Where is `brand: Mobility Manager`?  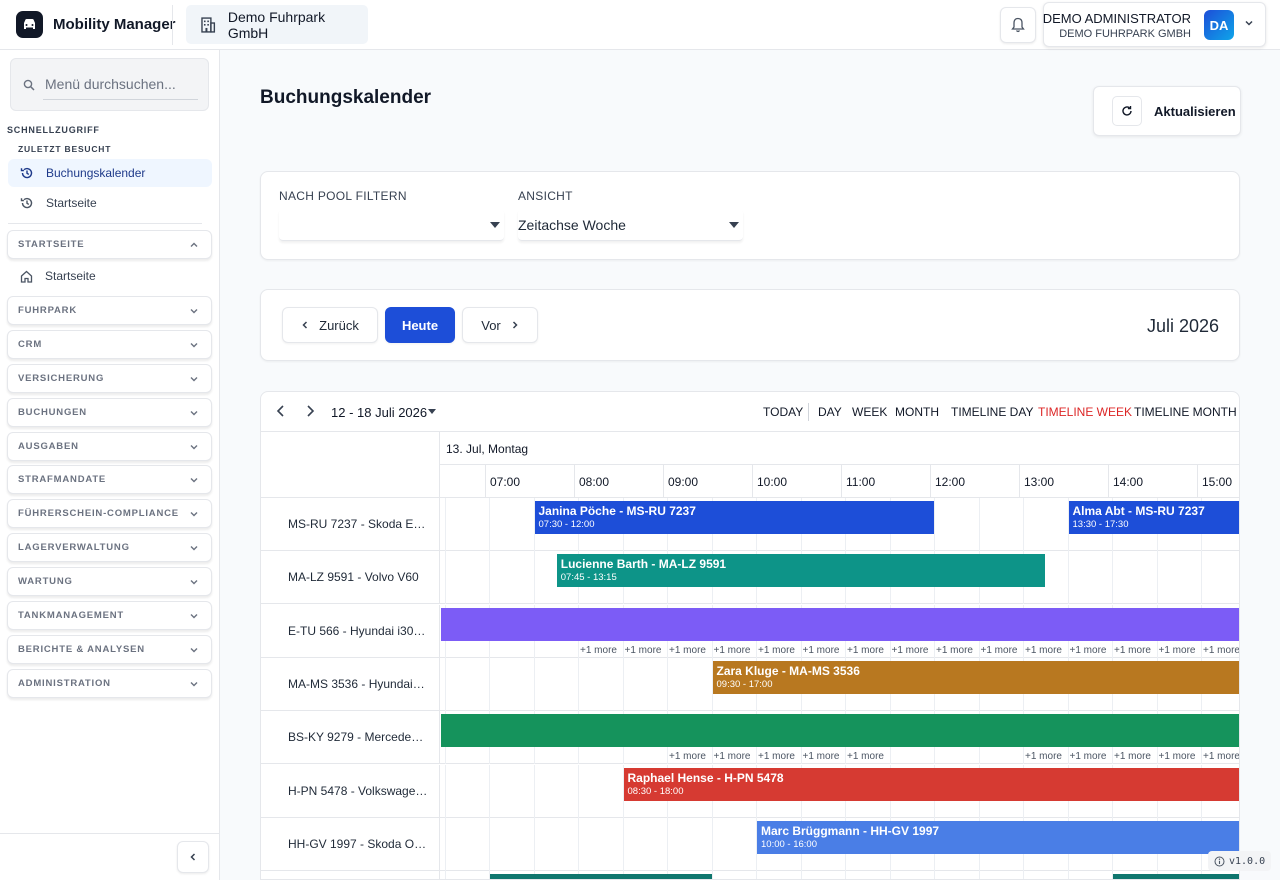 brand: Mobility Manager is located at coordinates (96, 24).